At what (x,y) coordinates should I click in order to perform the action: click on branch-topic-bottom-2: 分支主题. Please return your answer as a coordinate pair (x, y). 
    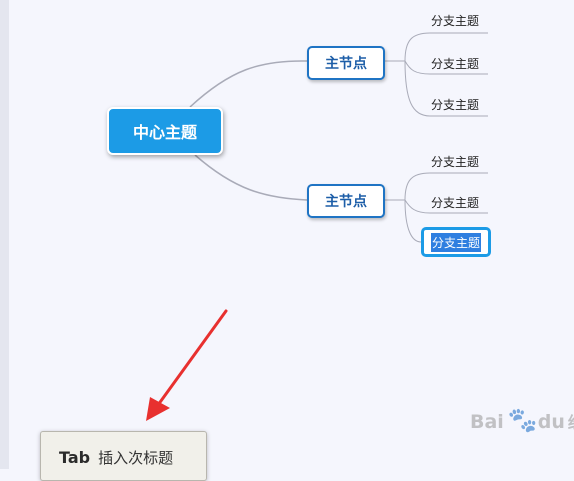
    Looking at the image, I should click on (455, 202).